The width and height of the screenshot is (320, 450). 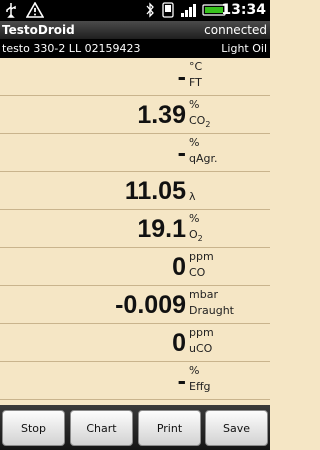 What do you see at coordinates (203, 294) in the screenshot?
I see `measurement-unit: mbar` at bounding box center [203, 294].